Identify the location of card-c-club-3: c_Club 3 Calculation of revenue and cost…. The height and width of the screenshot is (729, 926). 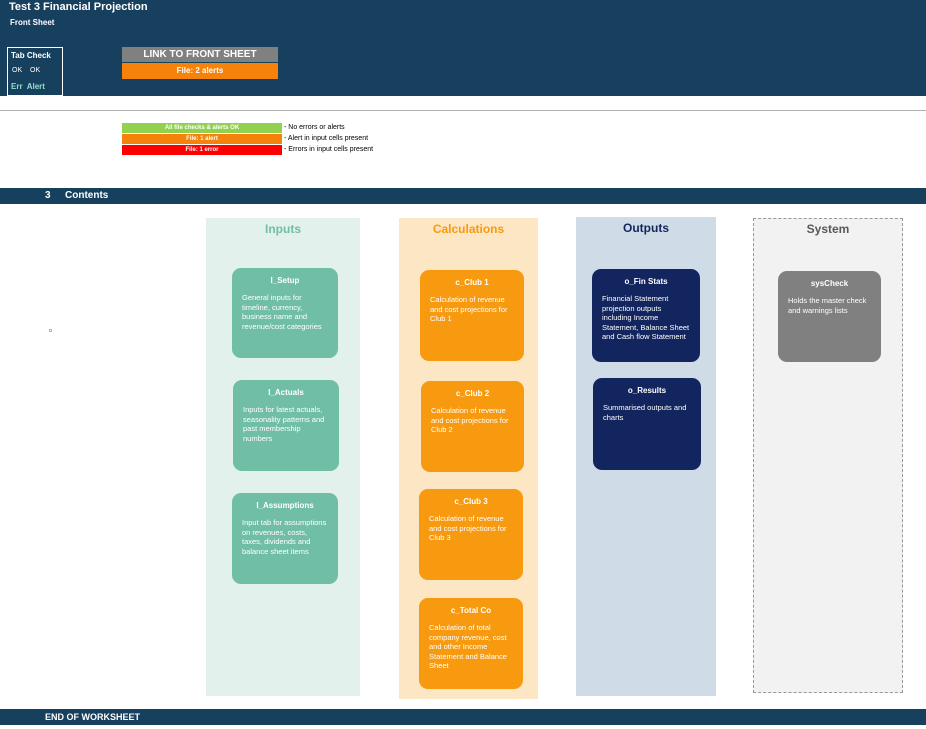
(471, 534).